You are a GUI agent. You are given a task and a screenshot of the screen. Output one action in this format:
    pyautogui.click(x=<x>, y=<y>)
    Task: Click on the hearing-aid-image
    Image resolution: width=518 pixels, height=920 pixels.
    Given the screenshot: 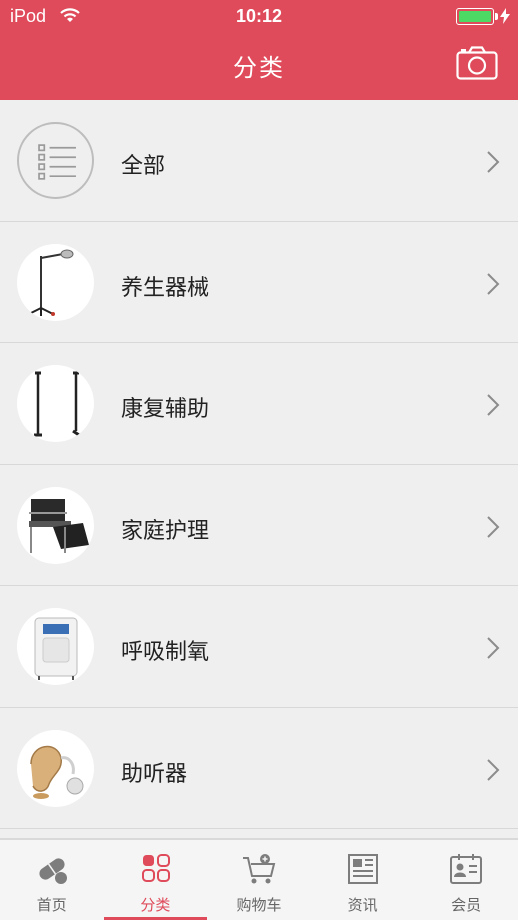 What is the action you would take?
    pyautogui.click(x=55, y=768)
    